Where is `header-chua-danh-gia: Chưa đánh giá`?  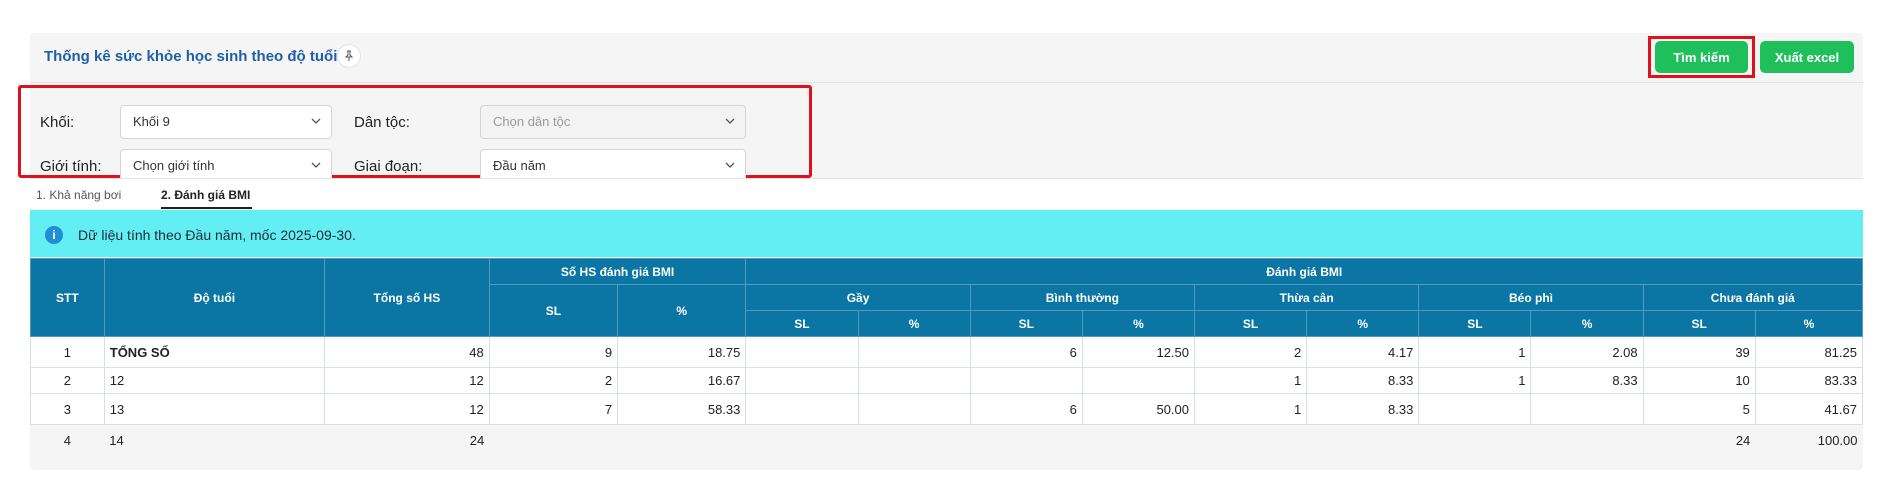 header-chua-danh-gia: Chưa đánh giá is located at coordinates (1753, 297).